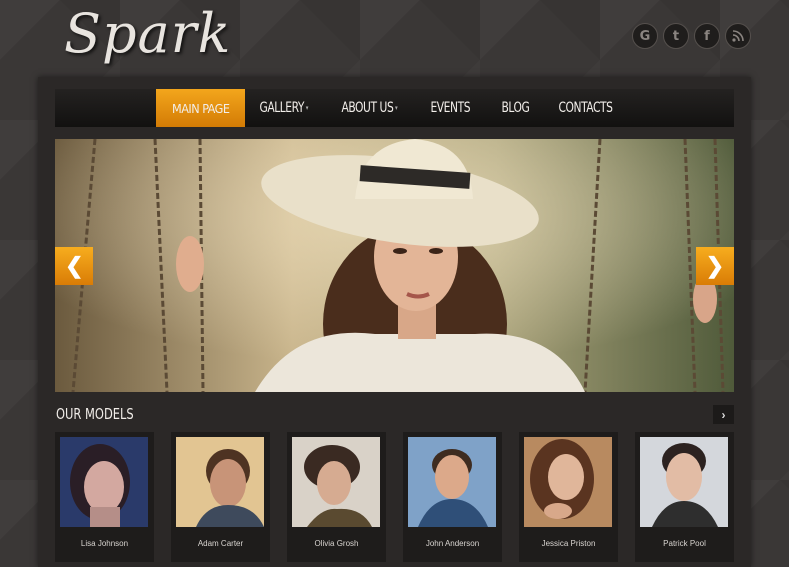 This screenshot has width=789, height=567. I want to click on section-title-our-models: OUR MODELS, so click(95, 414).